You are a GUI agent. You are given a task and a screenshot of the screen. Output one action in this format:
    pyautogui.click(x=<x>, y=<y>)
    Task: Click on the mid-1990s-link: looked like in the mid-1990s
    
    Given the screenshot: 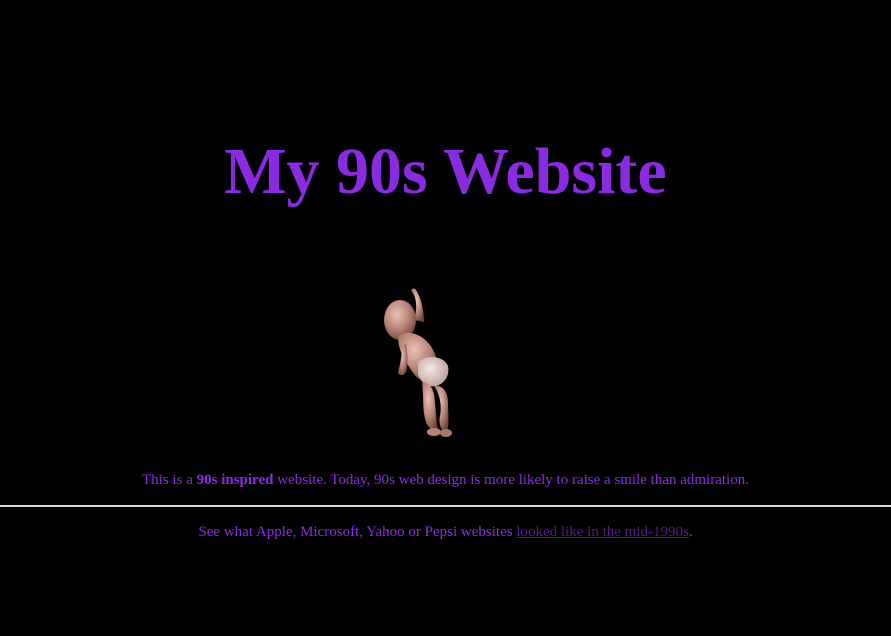 What is the action you would take?
    pyautogui.click(x=602, y=532)
    